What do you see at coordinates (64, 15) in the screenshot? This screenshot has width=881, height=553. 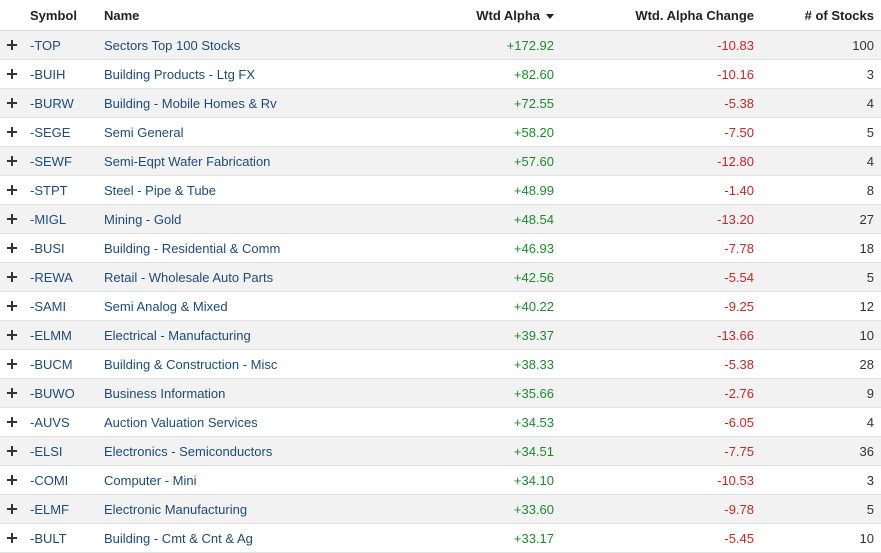 I see `symbol-column-header: Symbol` at bounding box center [64, 15].